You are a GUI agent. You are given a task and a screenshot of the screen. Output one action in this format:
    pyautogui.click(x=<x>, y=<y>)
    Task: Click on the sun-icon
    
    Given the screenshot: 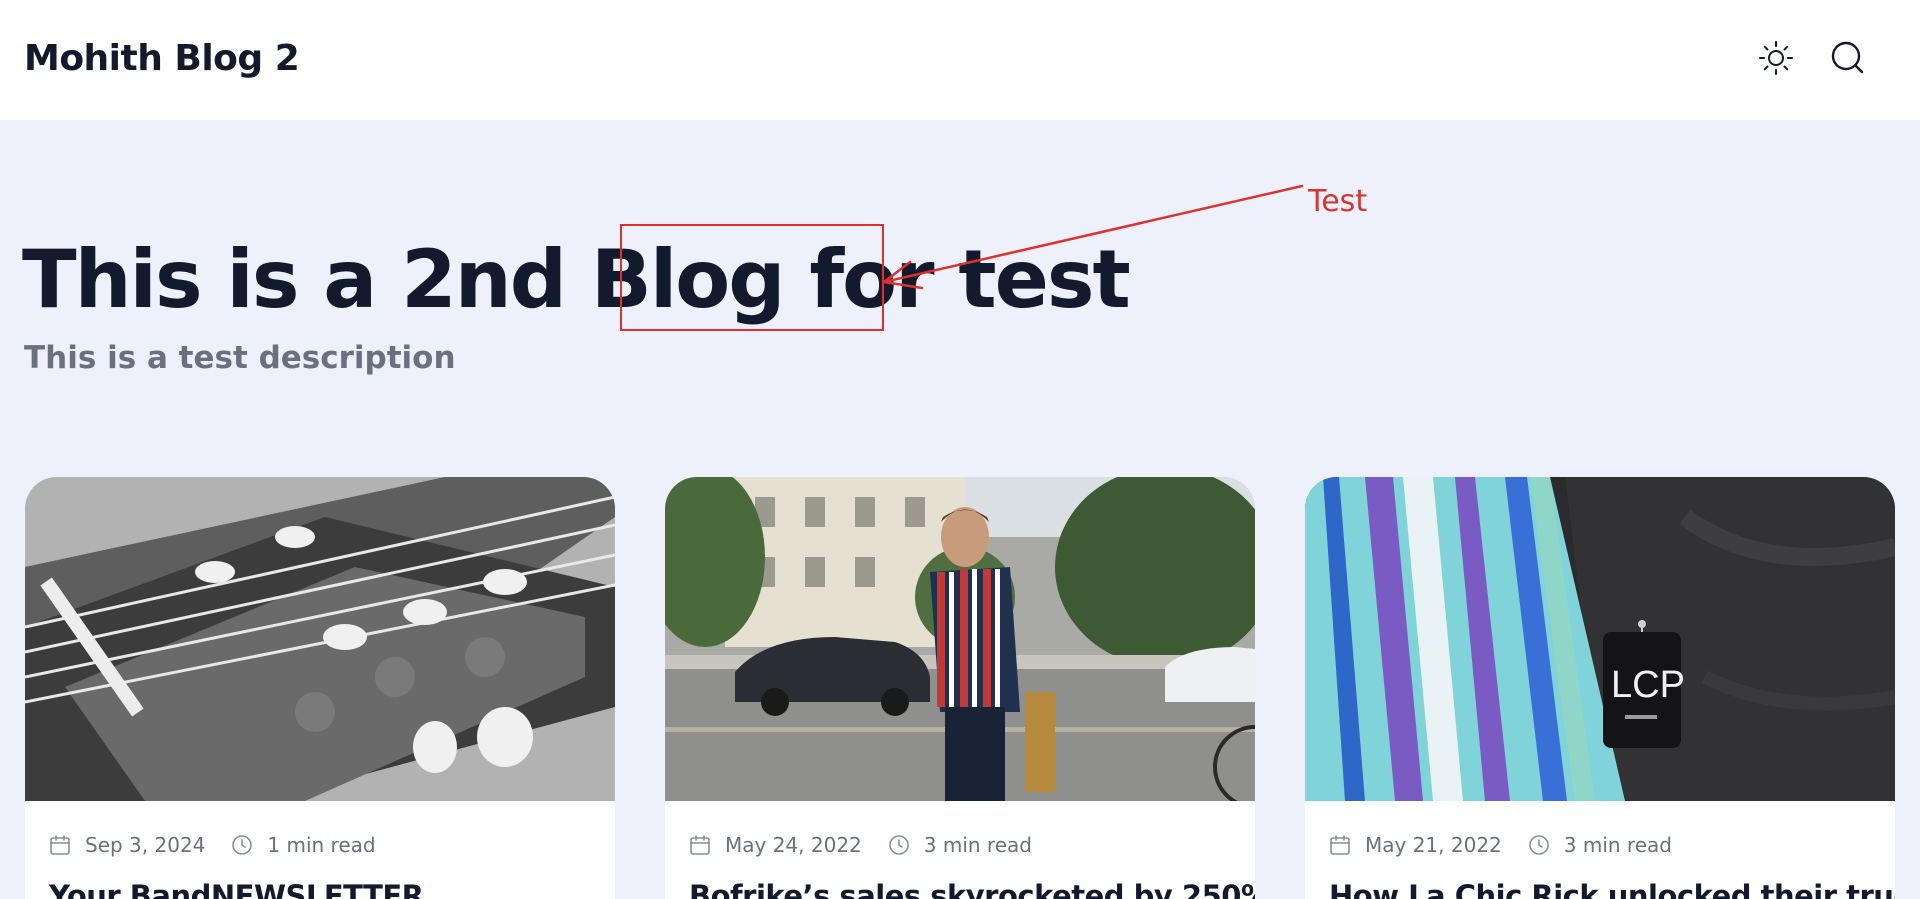 What is the action you would take?
    pyautogui.click(x=1776, y=60)
    